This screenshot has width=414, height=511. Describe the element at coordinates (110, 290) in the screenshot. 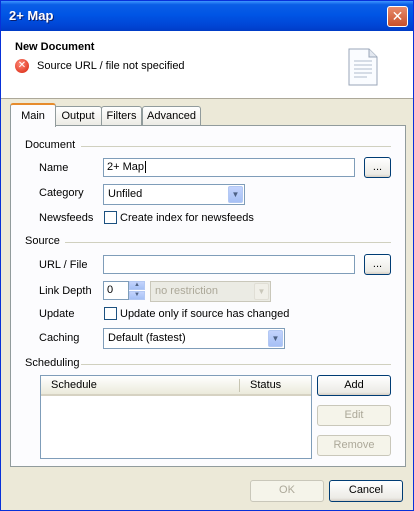

I see `link-depth-value: 0` at that location.